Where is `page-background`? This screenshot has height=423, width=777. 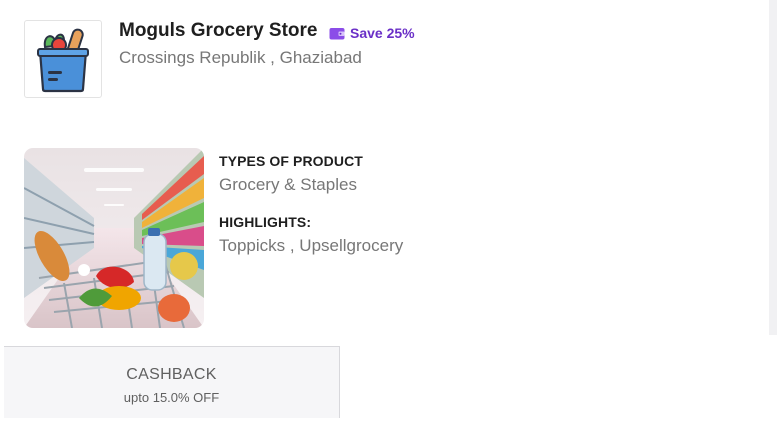 page-background is located at coordinates (558, 379).